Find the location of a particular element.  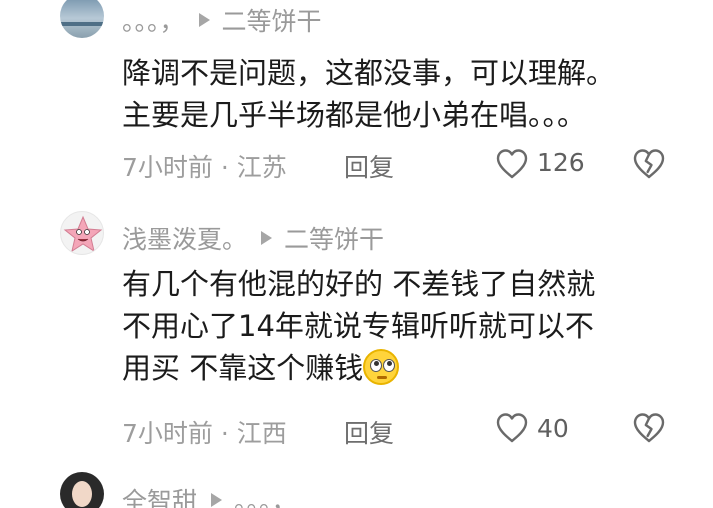

comment-header: 。。。， 二等饼干 is located at coordinates (222, 20).